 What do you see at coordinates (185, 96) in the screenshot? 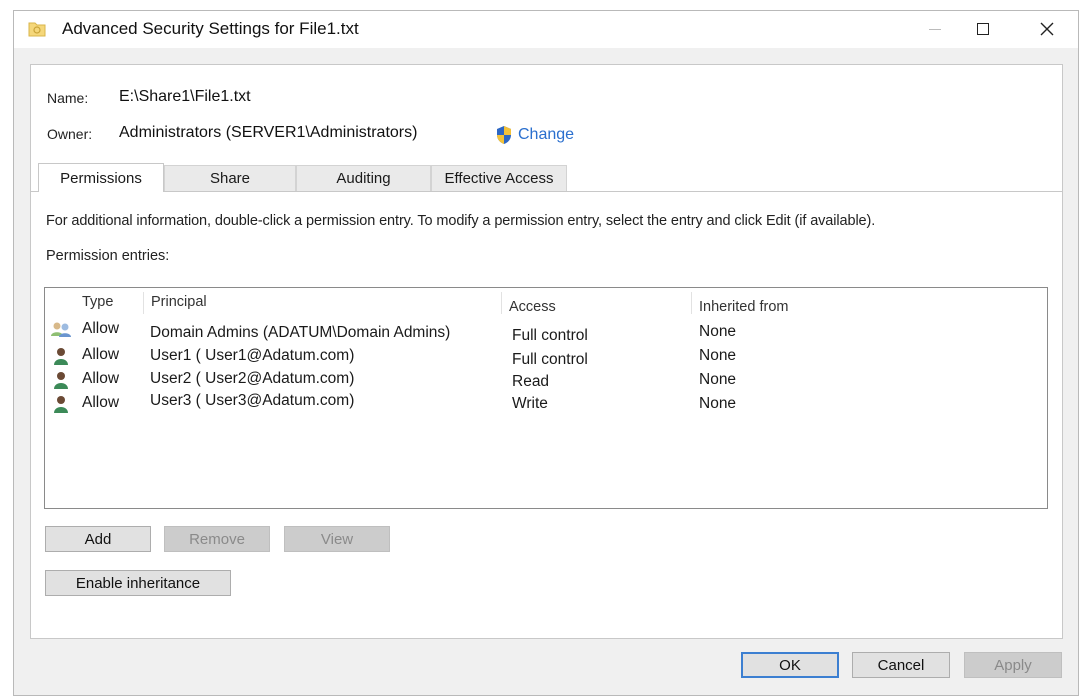
I see `name-value: E:\Share1\File1.txt` at bounding box center [185, 96].